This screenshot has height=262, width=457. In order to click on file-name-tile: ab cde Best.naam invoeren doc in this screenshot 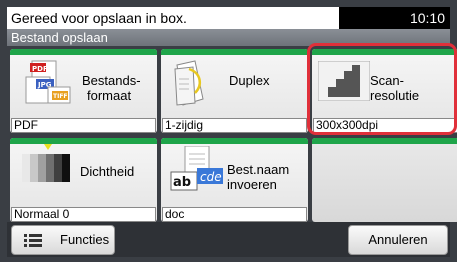, I will do `click(234, 180)`.